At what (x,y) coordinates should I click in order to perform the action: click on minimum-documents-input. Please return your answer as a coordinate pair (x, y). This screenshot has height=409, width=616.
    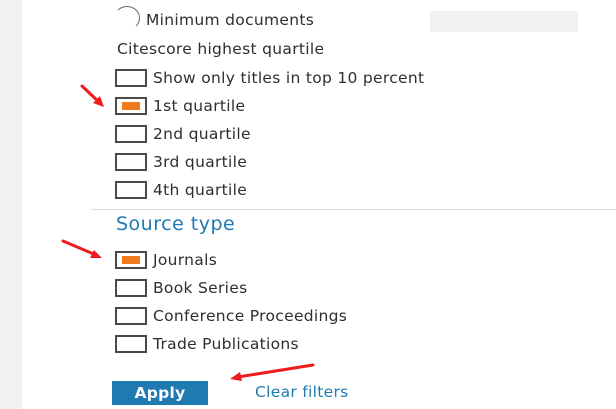
    Looking at the image, I should click on (504, 21).